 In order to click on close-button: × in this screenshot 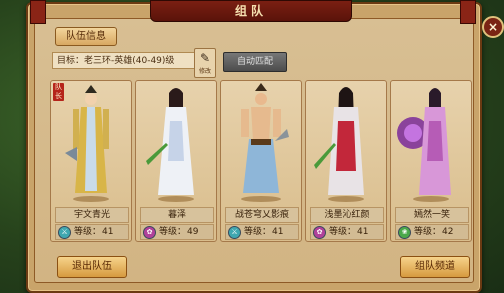, I will do `click(493, 27)`.